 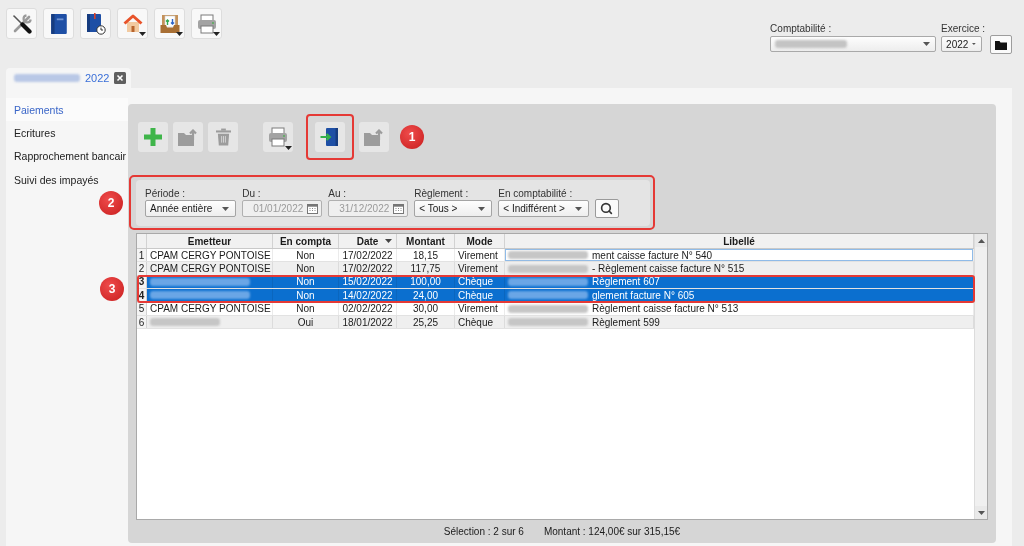 I want to click on trash-icon, so click(x=223, y=137).